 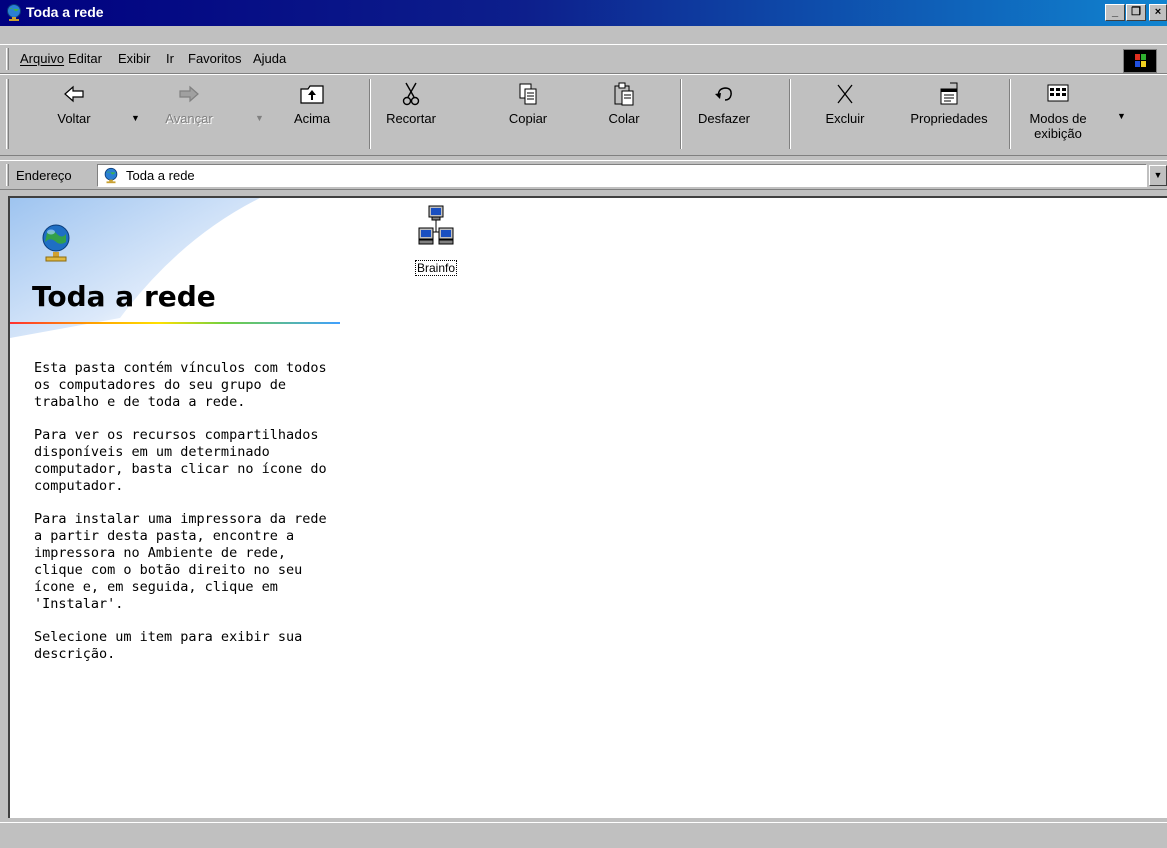 I want to click on toolbar-grip, so click(x=7, y=114).